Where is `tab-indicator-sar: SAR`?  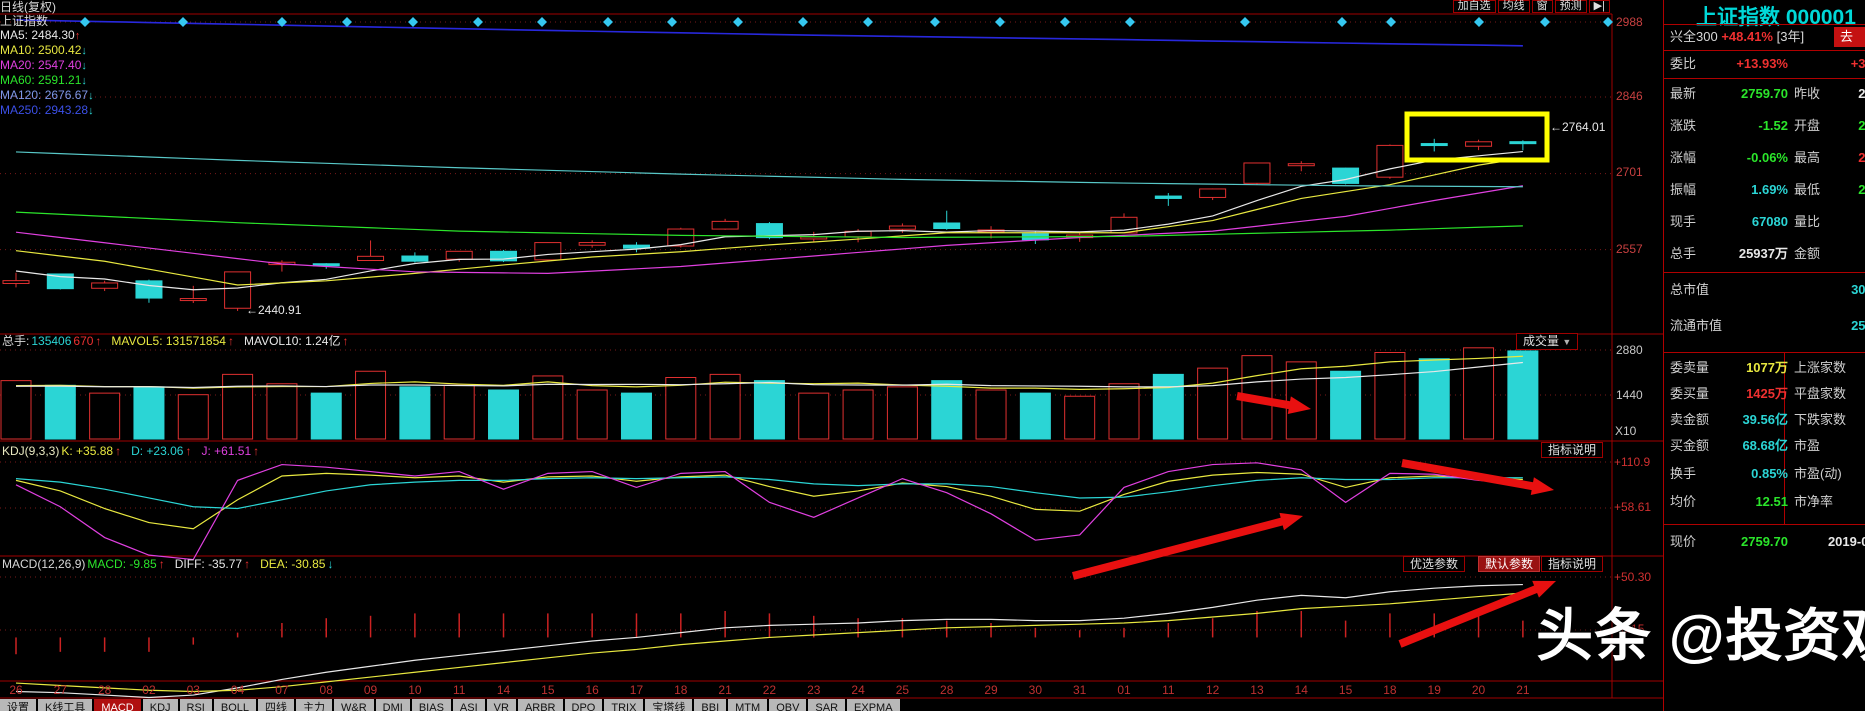 tab-indicator-sar: SAR is located at coordinates (827, 705).